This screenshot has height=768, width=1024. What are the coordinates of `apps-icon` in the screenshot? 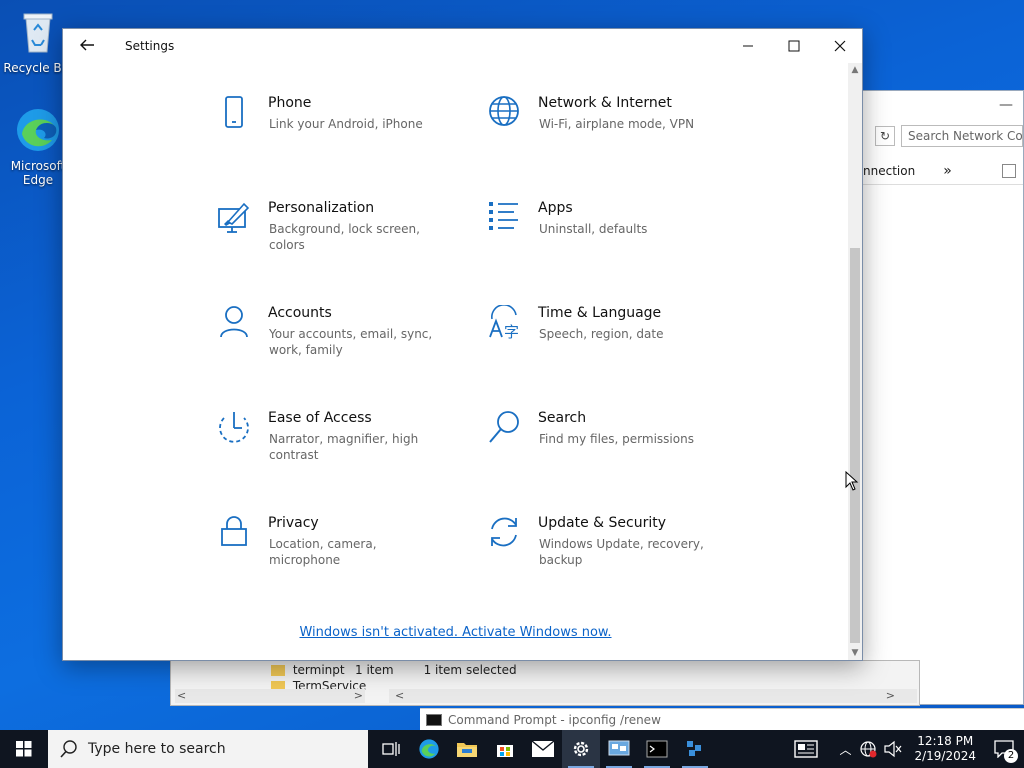 It's located at (503, 216).